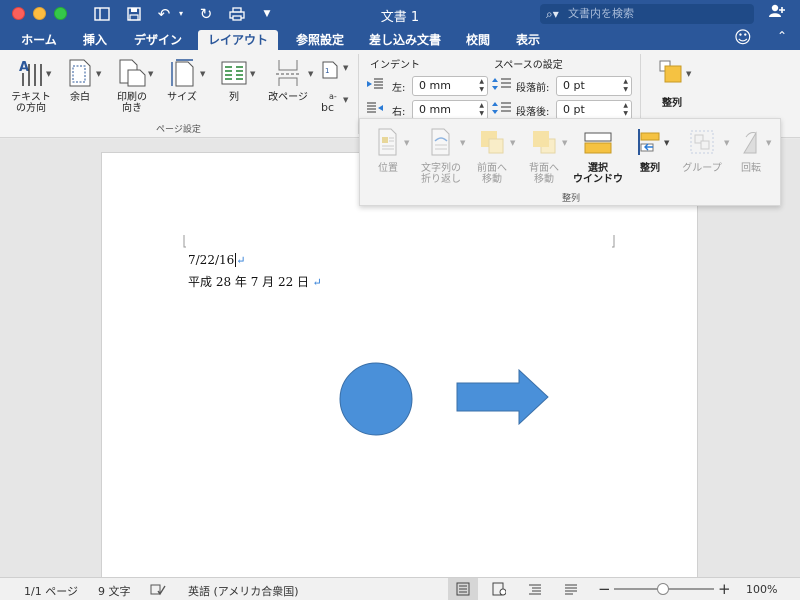 The width and height of the screenshot is (800, 600). I want to click on size-icon, so click(182, 73).